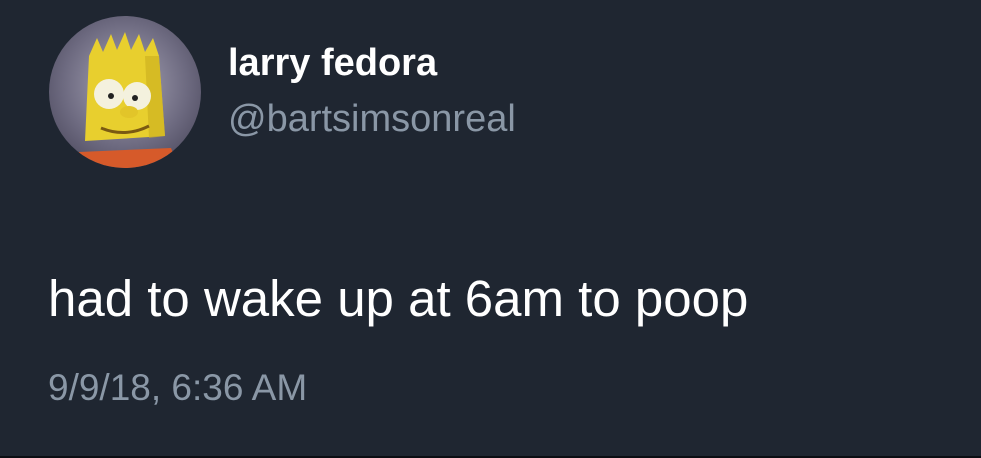 The image size is (981, 458). I want to click on author-display-name: larry fedora, so click(332, 63).